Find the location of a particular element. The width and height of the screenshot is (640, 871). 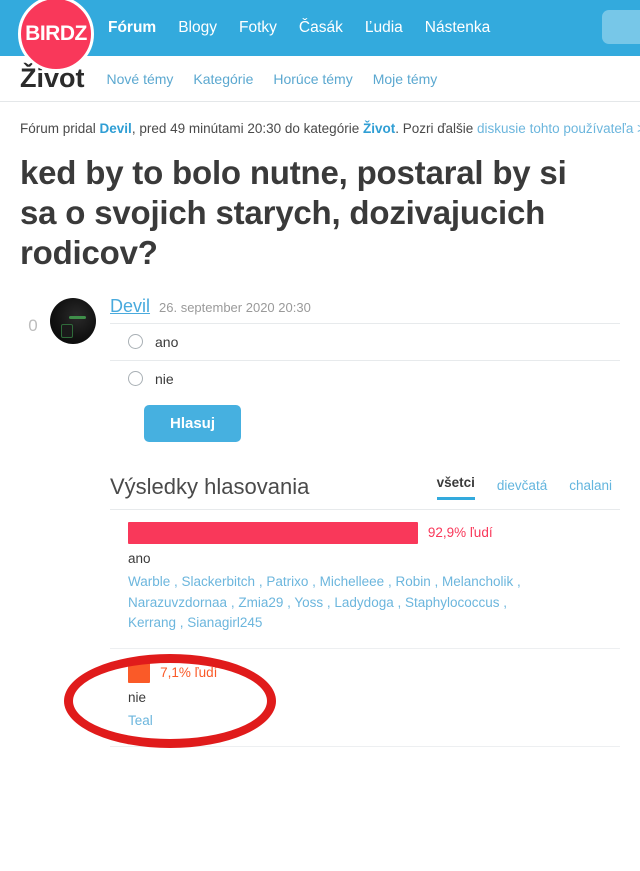

primary-nav: Fórum Blogy Fotky Časák Ľudia Nástenka is located at coordinates (299, 28).